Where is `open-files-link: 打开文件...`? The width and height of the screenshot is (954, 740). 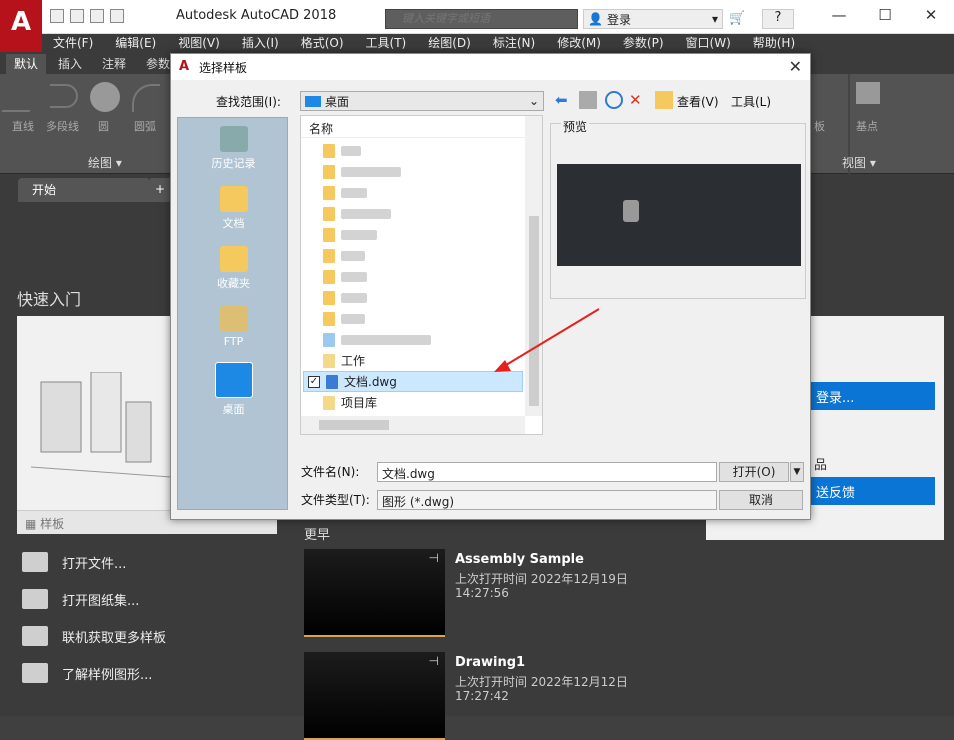
open-files-link: 打开文件... is located at coordinates (74, 562).